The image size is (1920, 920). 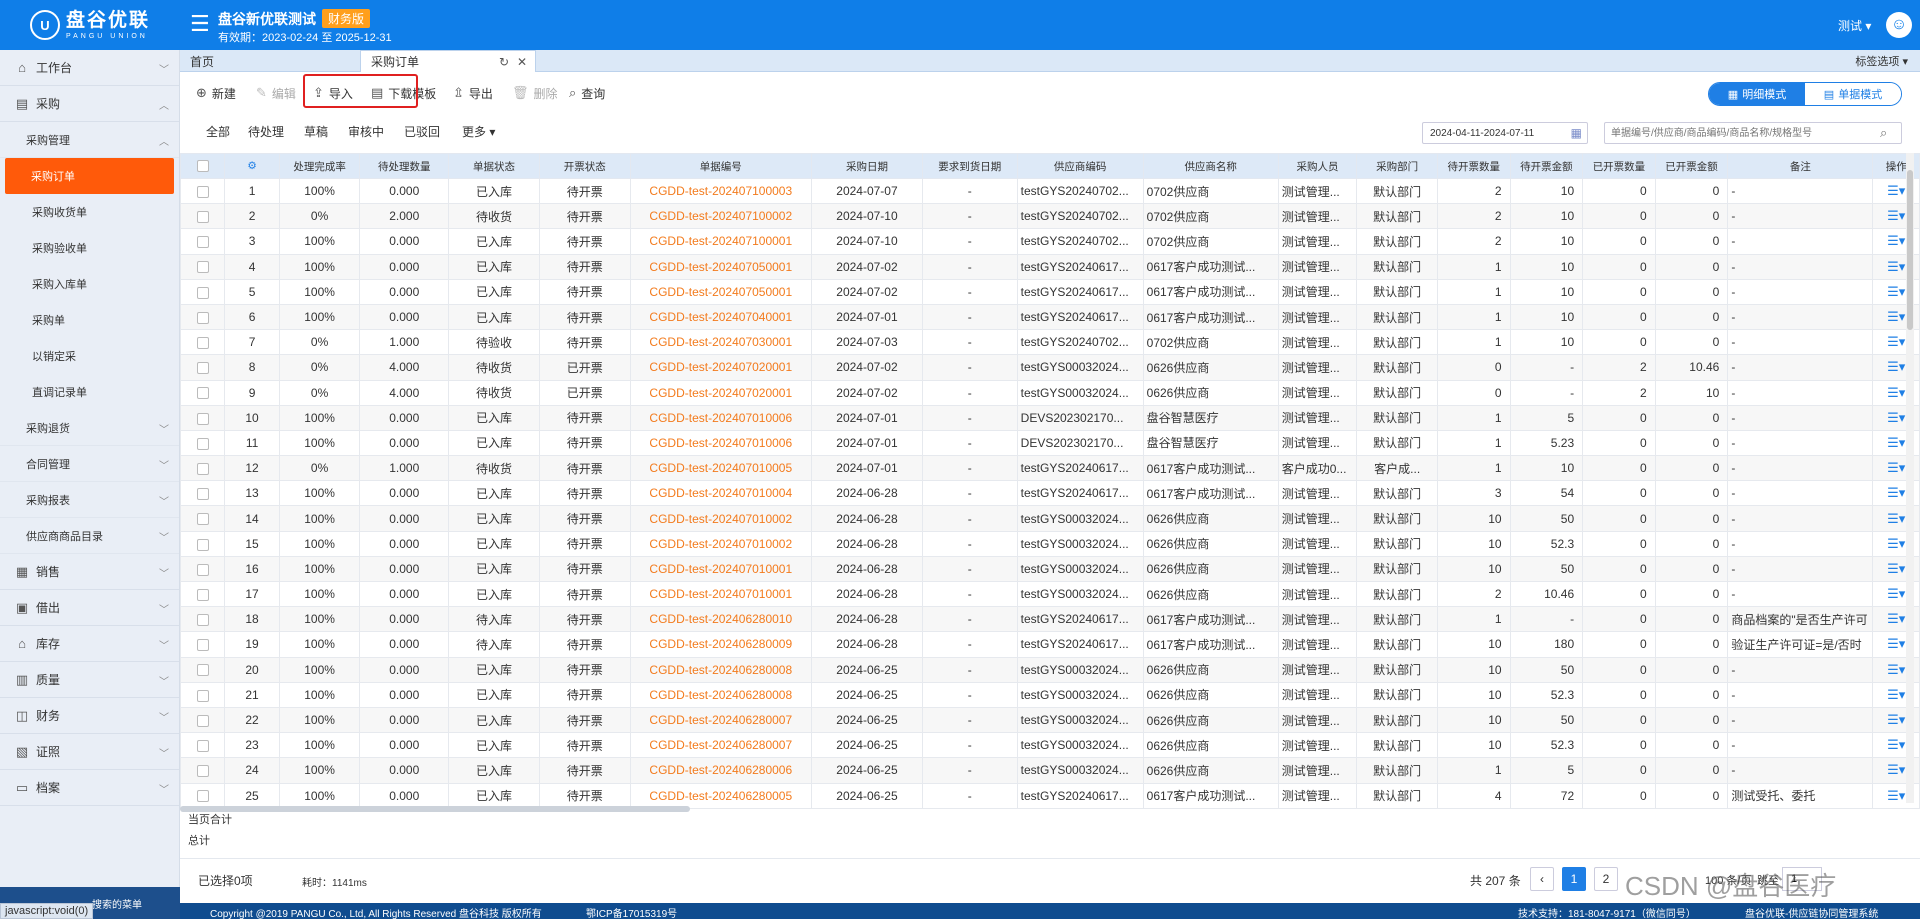 What do you see at coordinates (1606, 879) in the screenshot?
I see `page-2-button: 2` at bounding box center [1606, 879].